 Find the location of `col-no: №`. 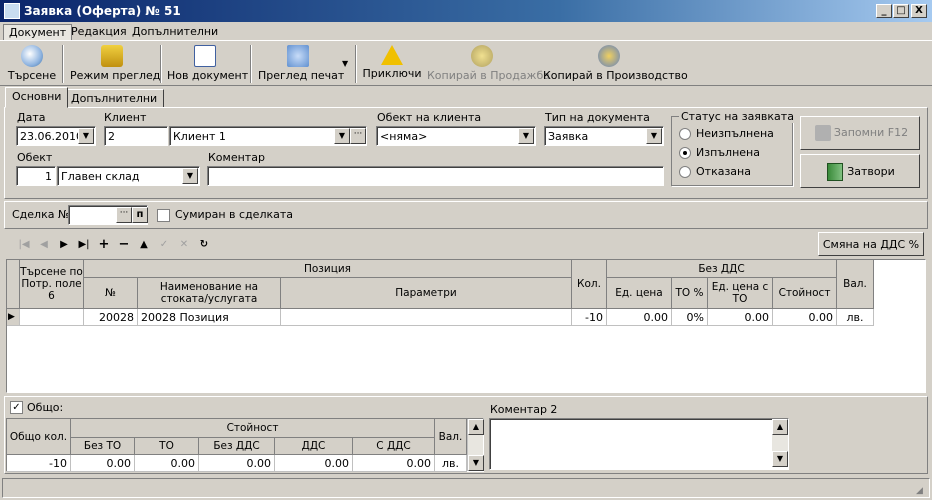

col-no: № is located at coordinates (111, 293).